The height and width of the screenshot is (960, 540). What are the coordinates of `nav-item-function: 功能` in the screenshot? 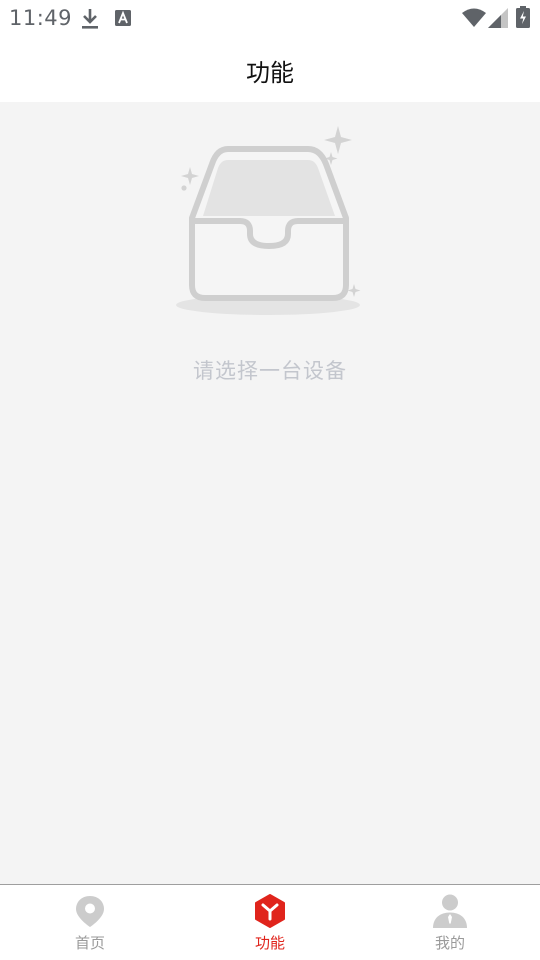 It's located at (270, 922).